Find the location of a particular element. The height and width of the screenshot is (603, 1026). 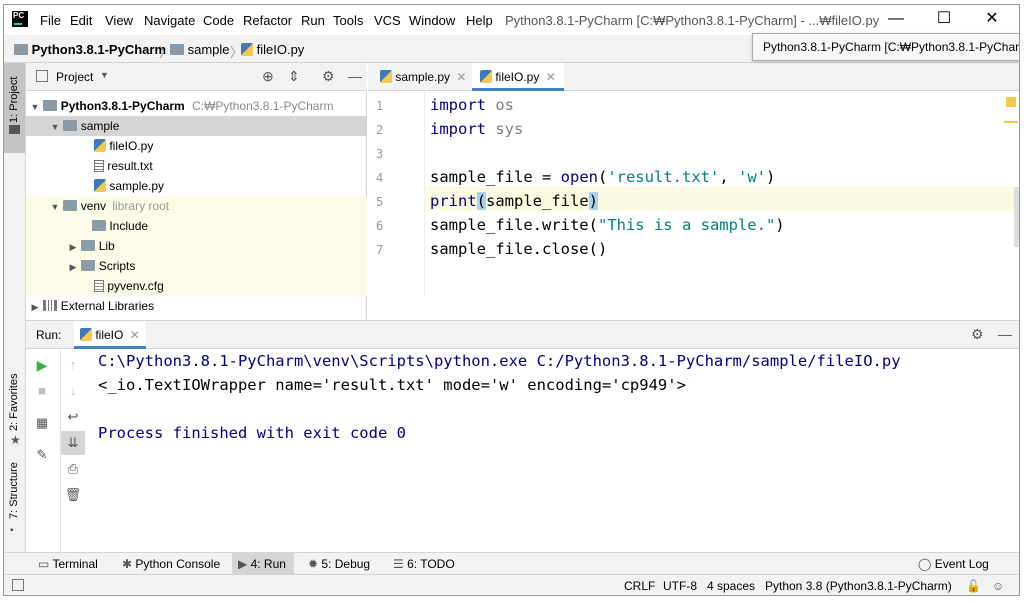

breadcrumb-folder: sample is located at coordinates (200, 49).